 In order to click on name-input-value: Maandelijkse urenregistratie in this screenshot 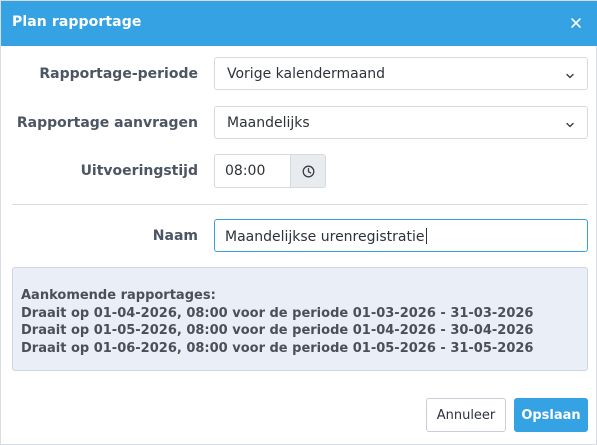, I will do `click(325, 237)`.